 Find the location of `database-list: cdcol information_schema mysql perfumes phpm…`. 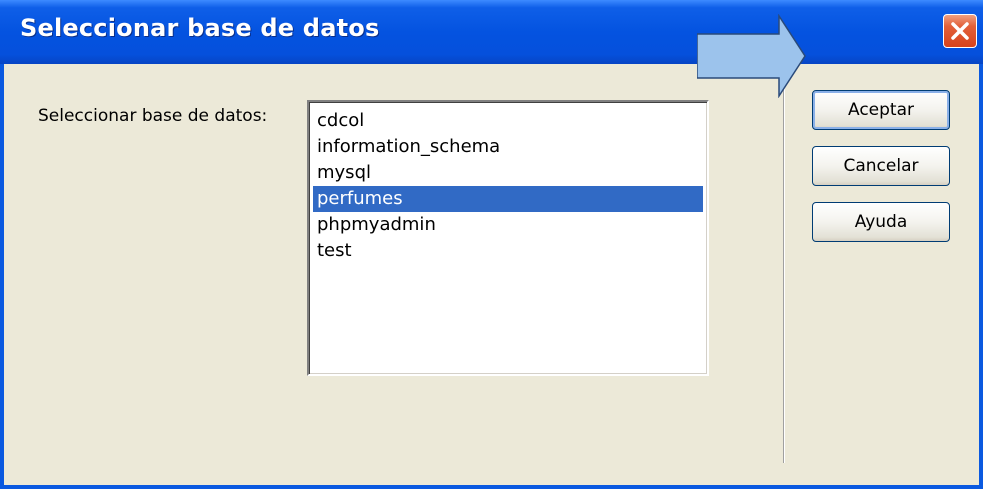

database-list: cdcol information_schema mysql perfumes phpm… is located at coordinates (508, 186).